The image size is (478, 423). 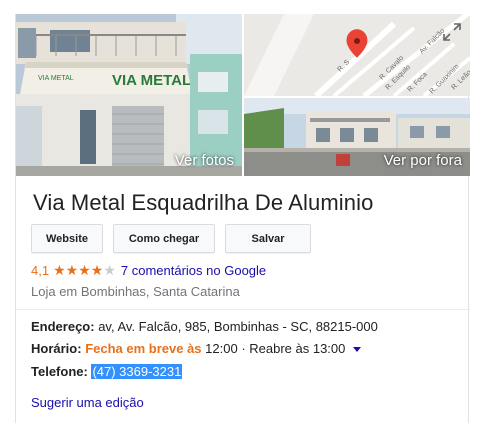 I want to click on hours-label: Horário:, so click(x=56, y=348).